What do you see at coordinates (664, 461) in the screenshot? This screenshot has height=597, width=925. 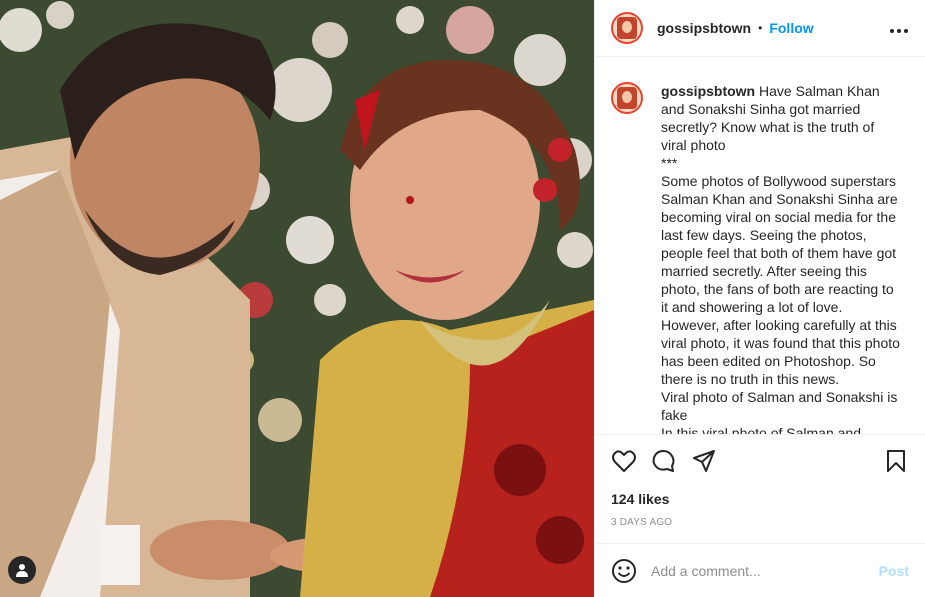 I see `comment-bubble-icon` at bounding box center [664, 461].